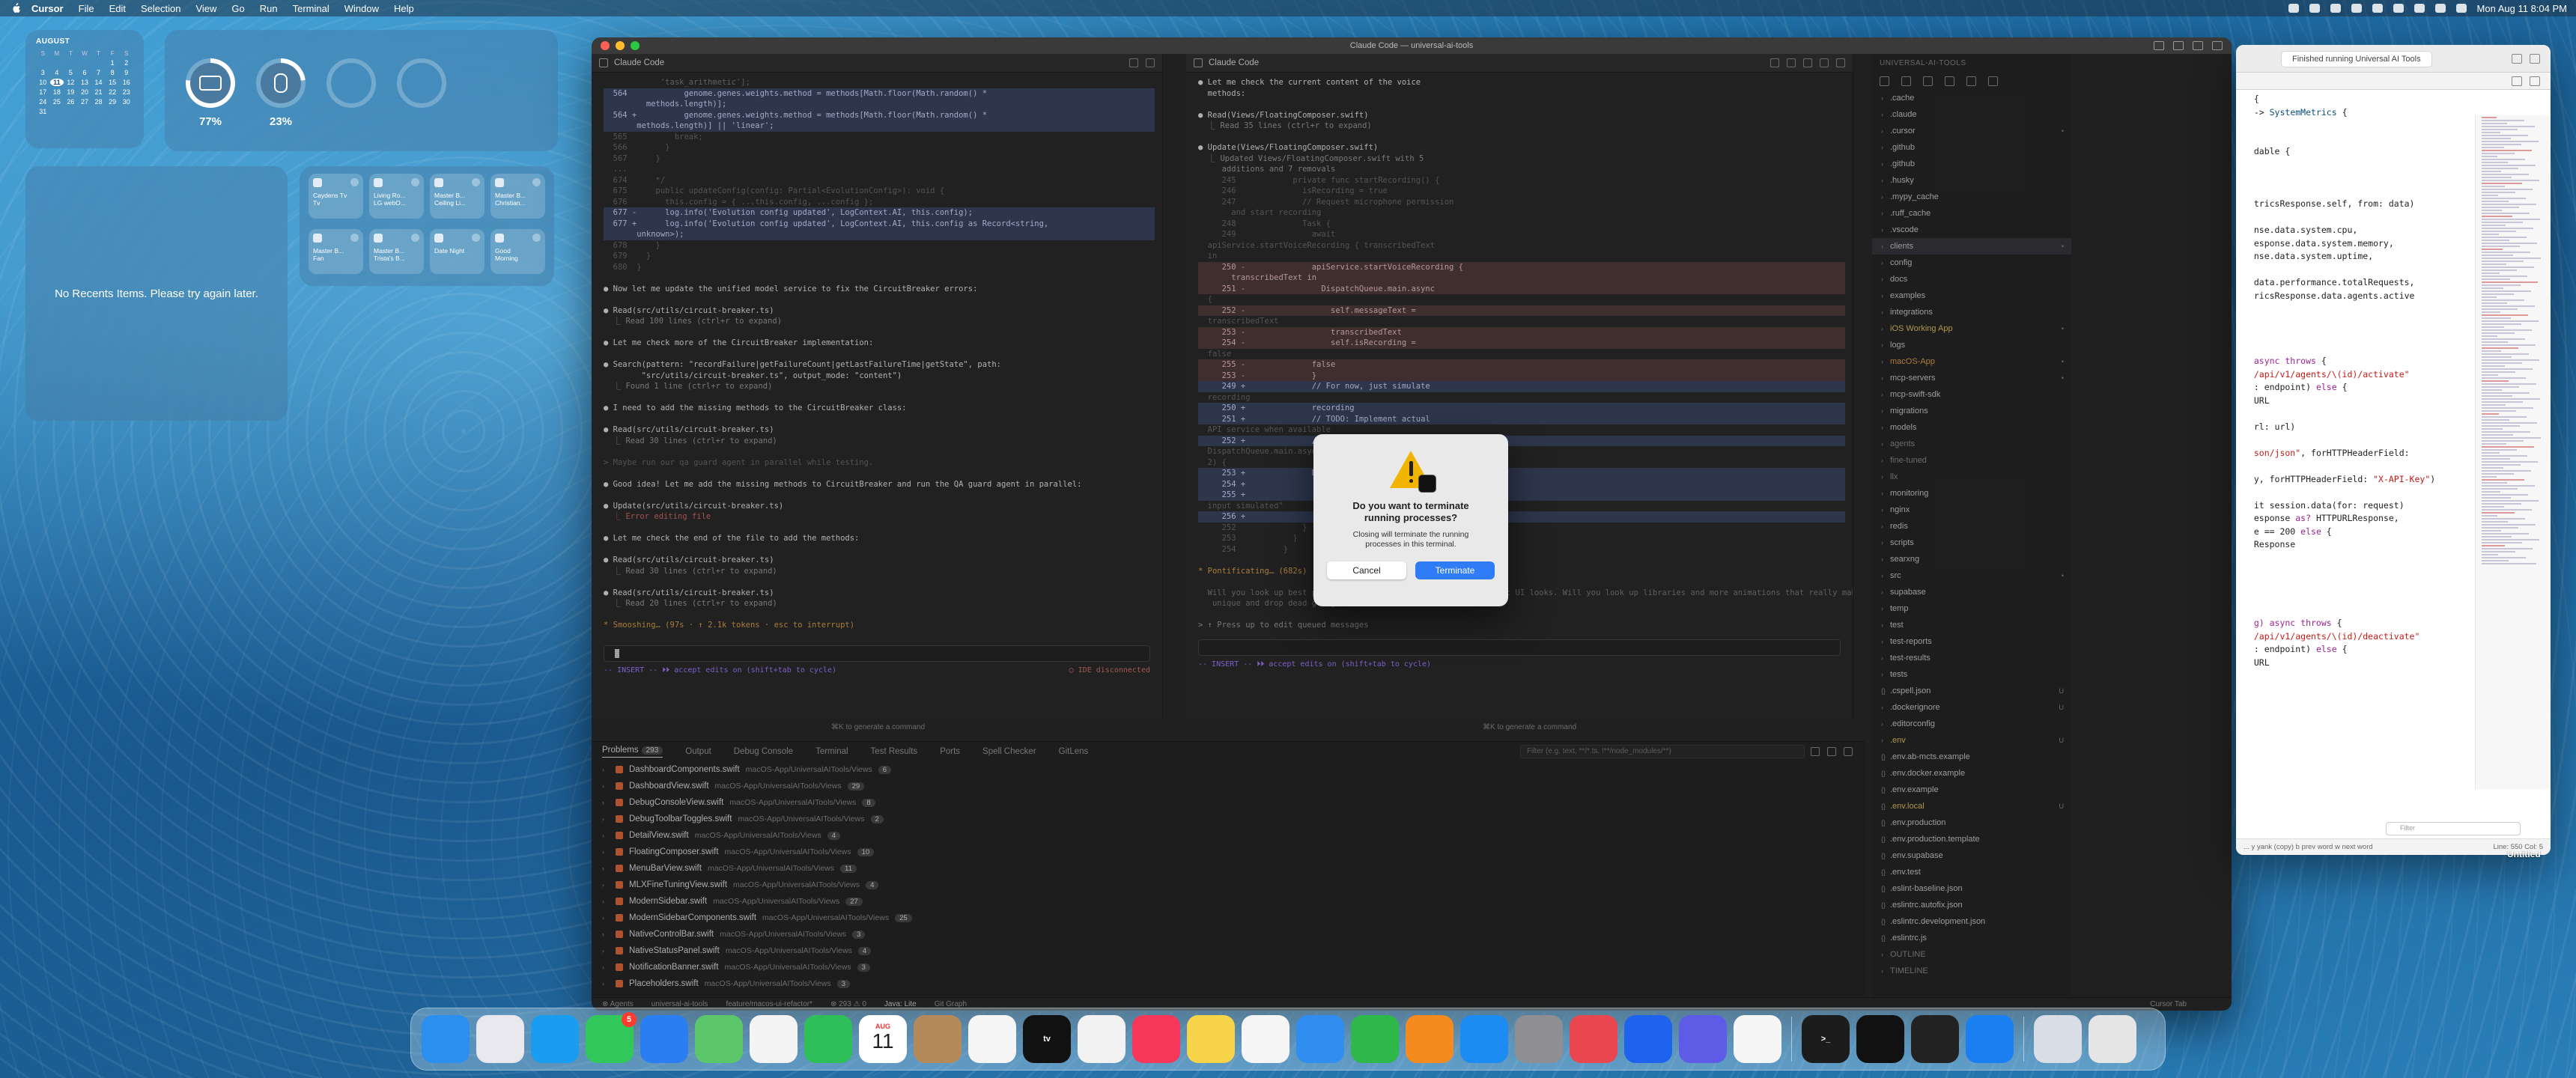  What do you see at coordinates (1971, 444) in the screenshot?
I see `explorer-item: › agents` at bounding box center [1971, 444].